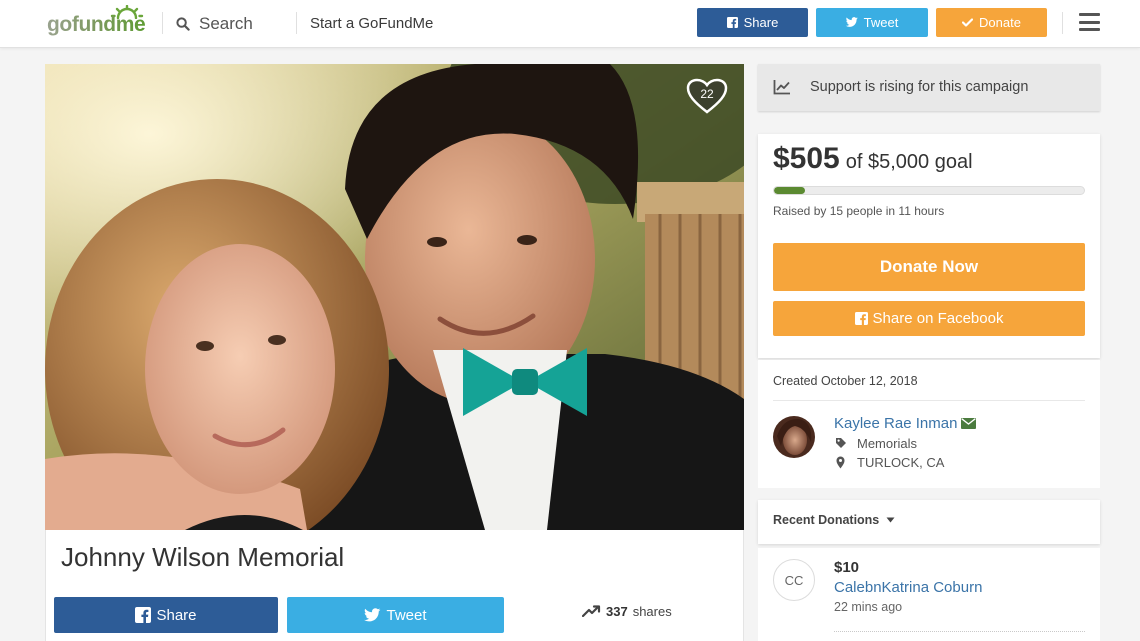 The width and height of the screenshot is (1140, 641). I want to click on location-row: TURLOCK, CA, so click(889, 462).